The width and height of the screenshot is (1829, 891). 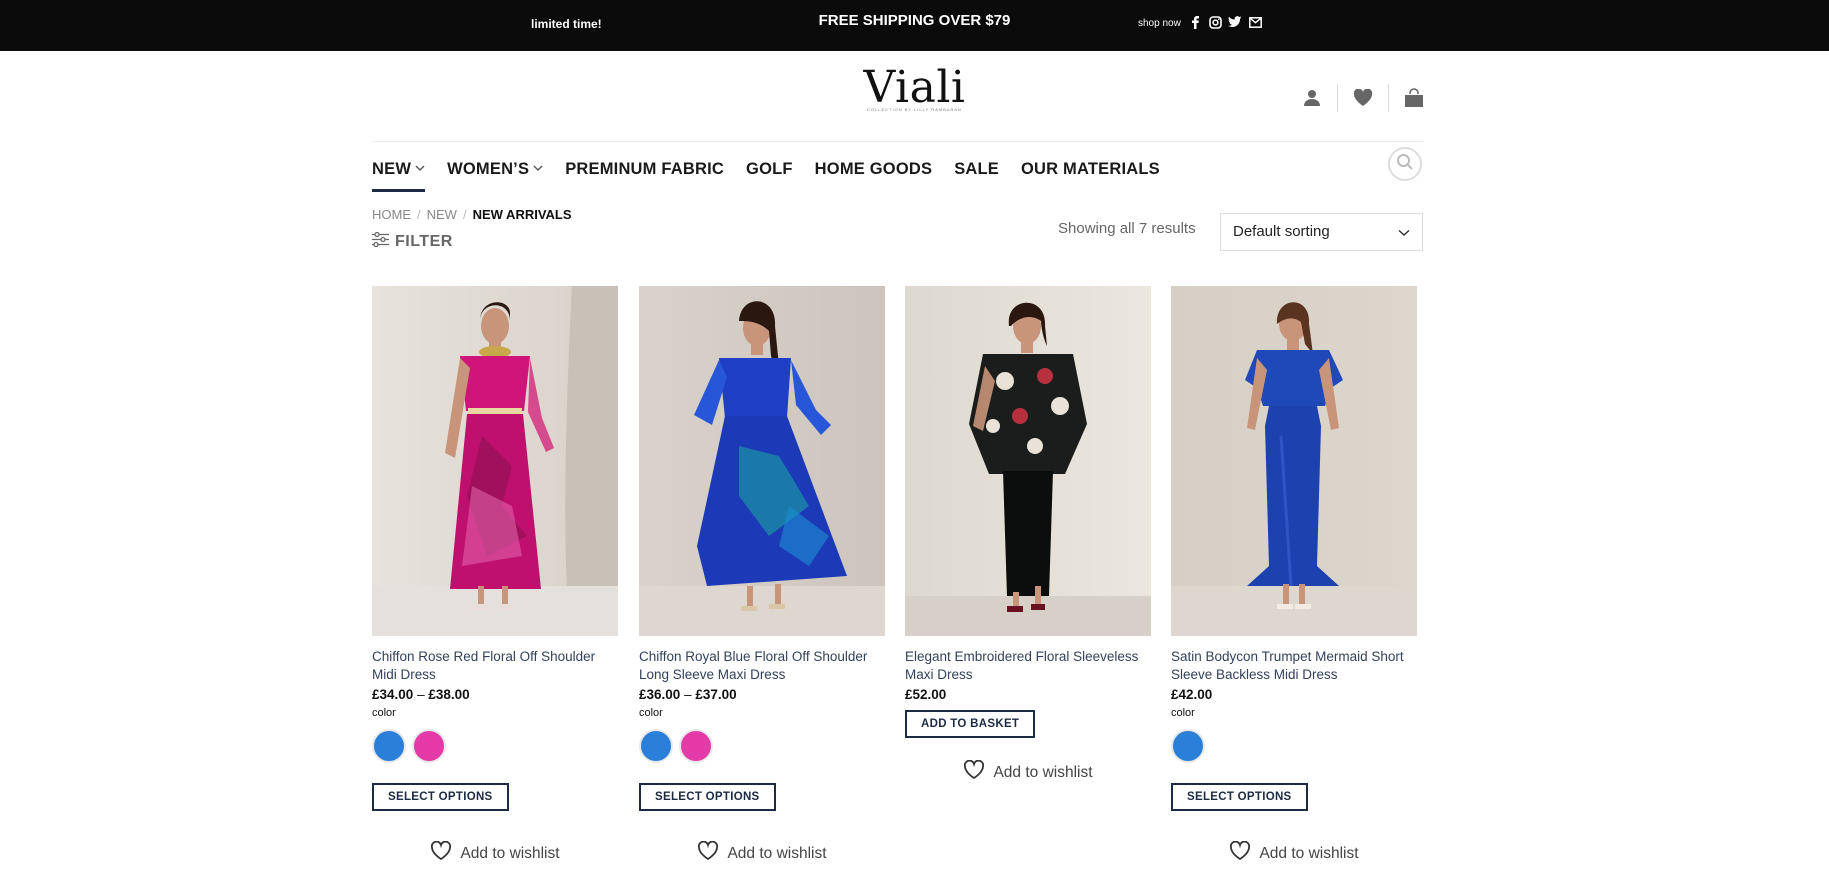 I want to click on logo-tagline: COLLECTION BY LILLY RAMBARAN, so click(x=914, y=109).